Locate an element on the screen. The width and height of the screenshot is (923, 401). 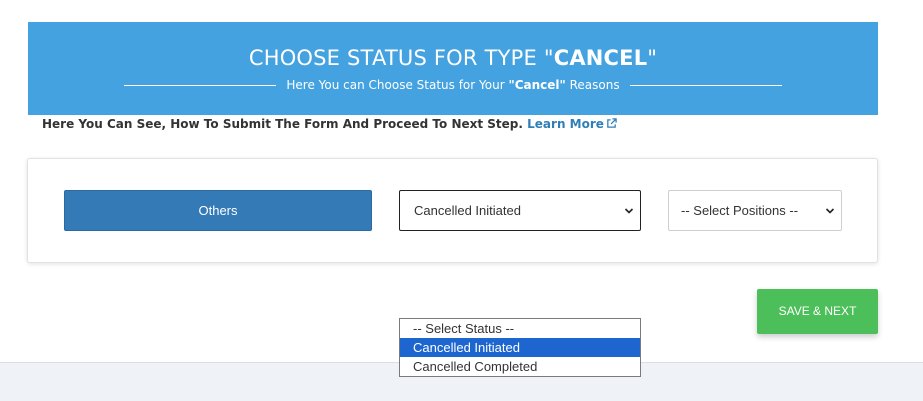
positions-select-value: -- Select Positions -- is located at coordinates (740, 210).